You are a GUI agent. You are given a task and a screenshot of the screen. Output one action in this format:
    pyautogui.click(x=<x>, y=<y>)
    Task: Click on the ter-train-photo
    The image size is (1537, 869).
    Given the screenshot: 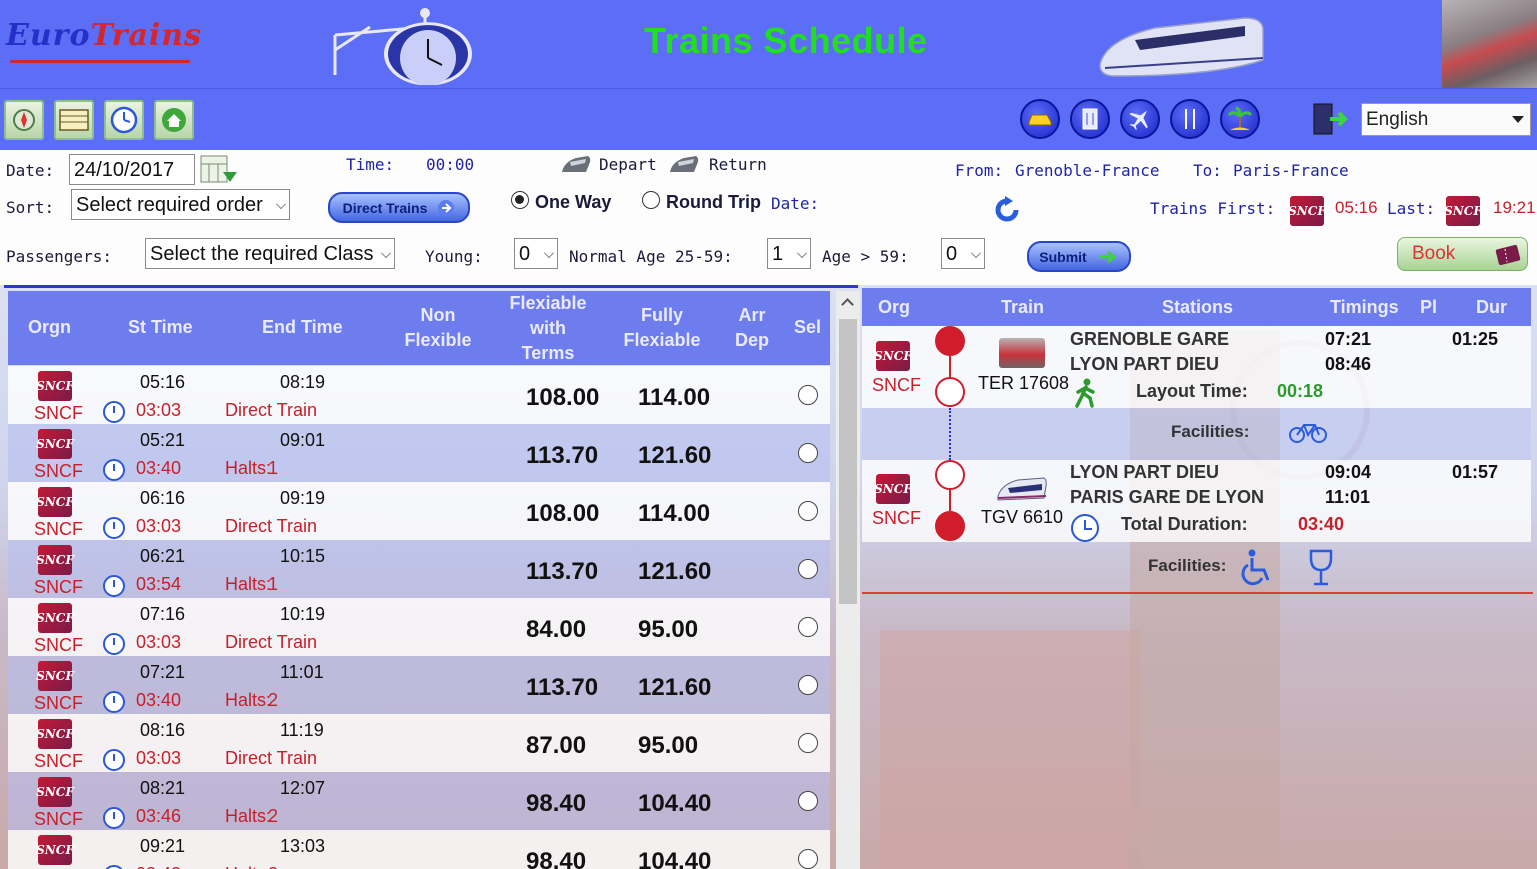 What is the action you would take?
    pyautogui.click(x=1022, y=353)
    